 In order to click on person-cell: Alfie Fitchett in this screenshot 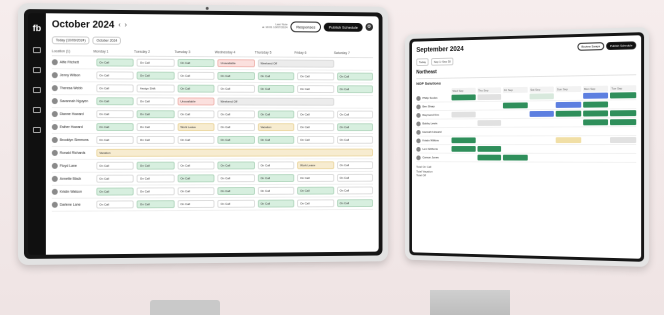, I will do `click(72, 62)`.